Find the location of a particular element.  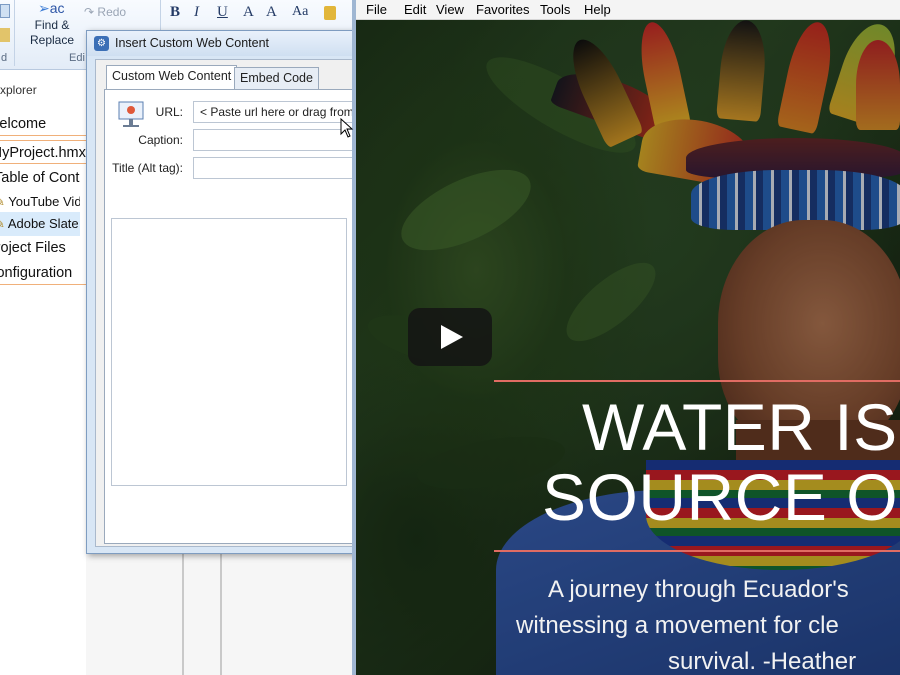

subtitle-line-2: witnessing a movement for cle is located at coordinates (677, 625).